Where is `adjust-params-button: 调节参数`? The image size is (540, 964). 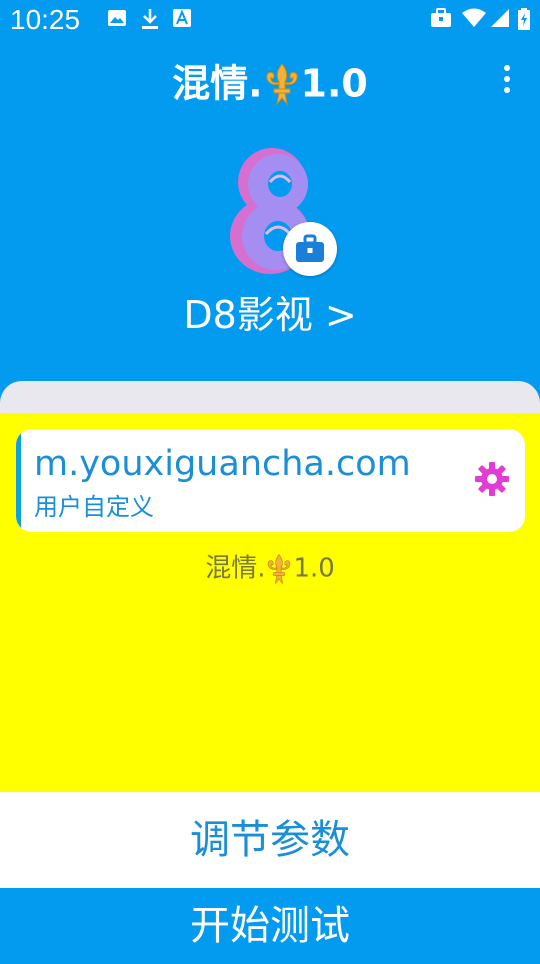 adjust-params-button: 调节参数 is located at coordinates (270, 840).